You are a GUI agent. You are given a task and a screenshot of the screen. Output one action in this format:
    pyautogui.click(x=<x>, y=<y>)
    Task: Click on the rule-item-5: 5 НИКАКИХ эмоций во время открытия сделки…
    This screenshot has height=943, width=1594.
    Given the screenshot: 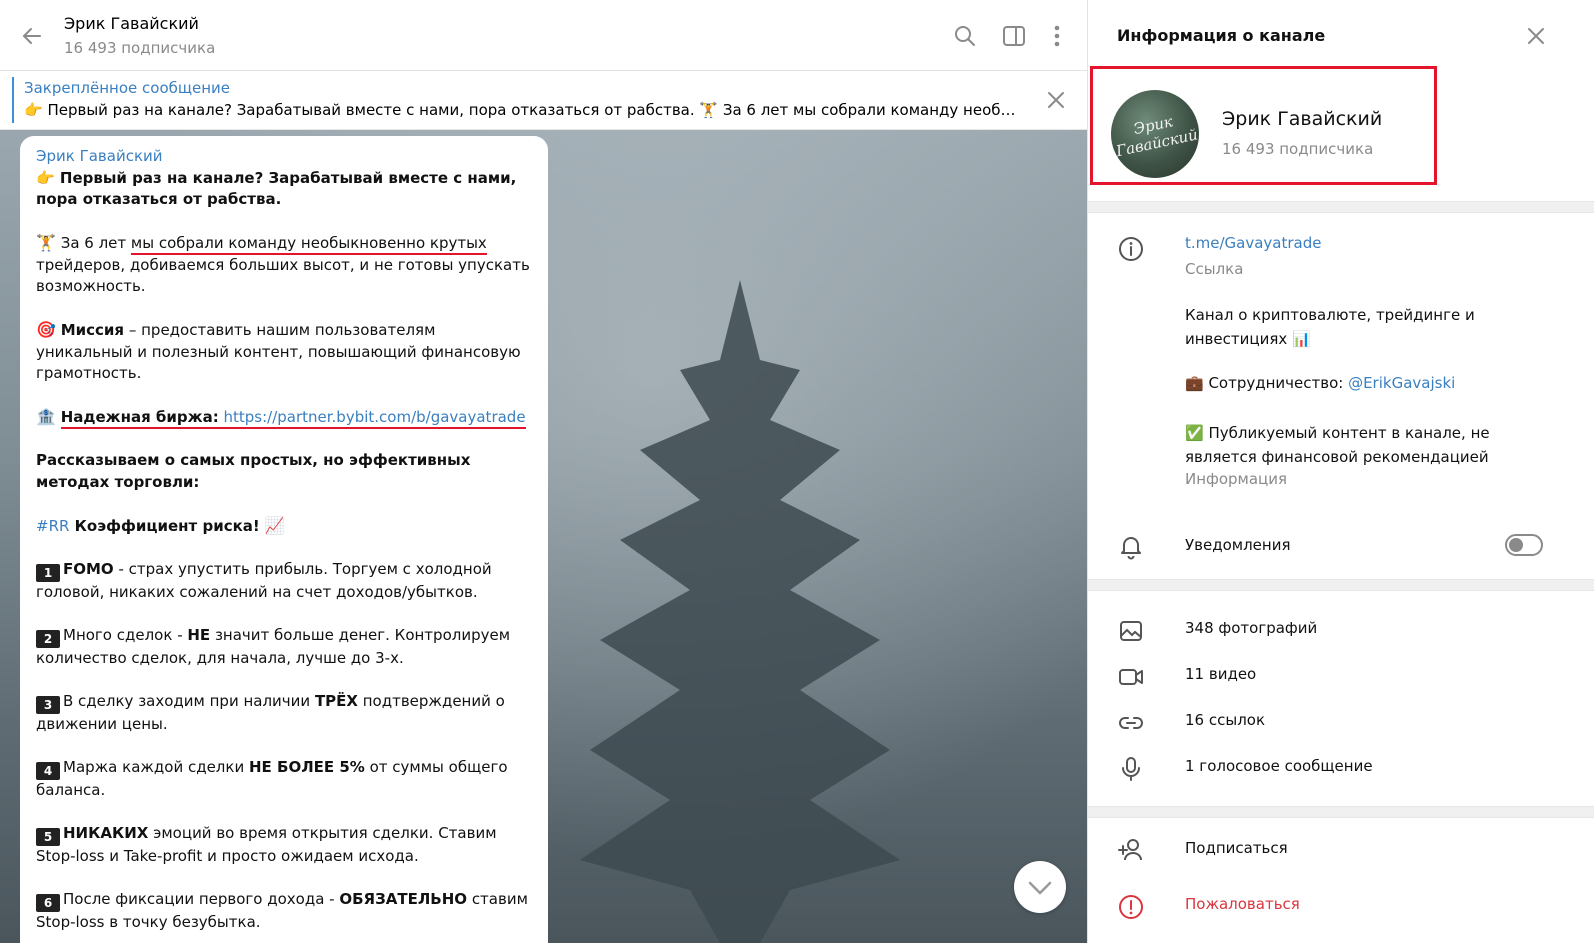 What is the action you would take?
    pyautogui.click(x=284, y=845)
    